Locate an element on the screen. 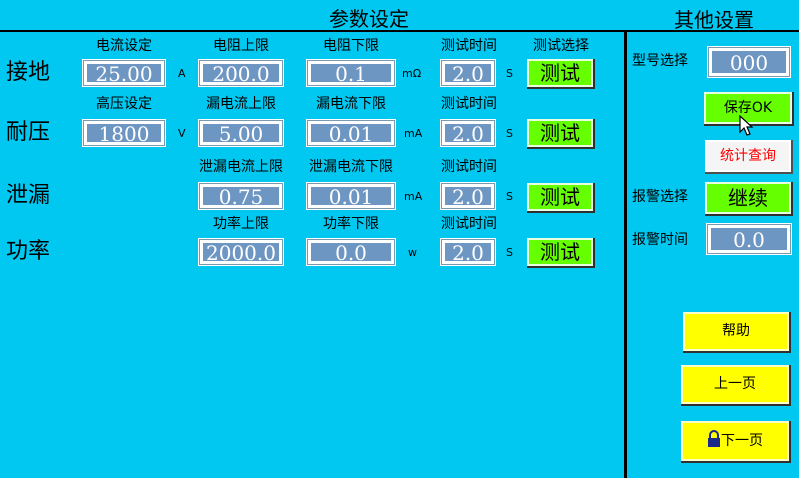 This screenshot has height=478, width=799. power-time-unit: S is located at coordinates (509, 252).